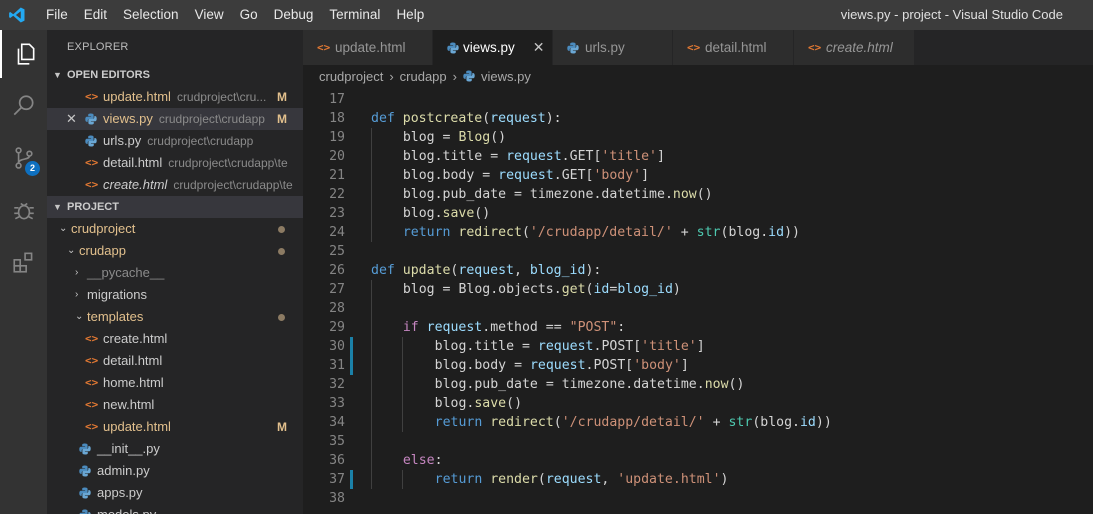  Describe the element at coordinates (698, 498) in the screenshot. I see `code-line: 38` at that location.